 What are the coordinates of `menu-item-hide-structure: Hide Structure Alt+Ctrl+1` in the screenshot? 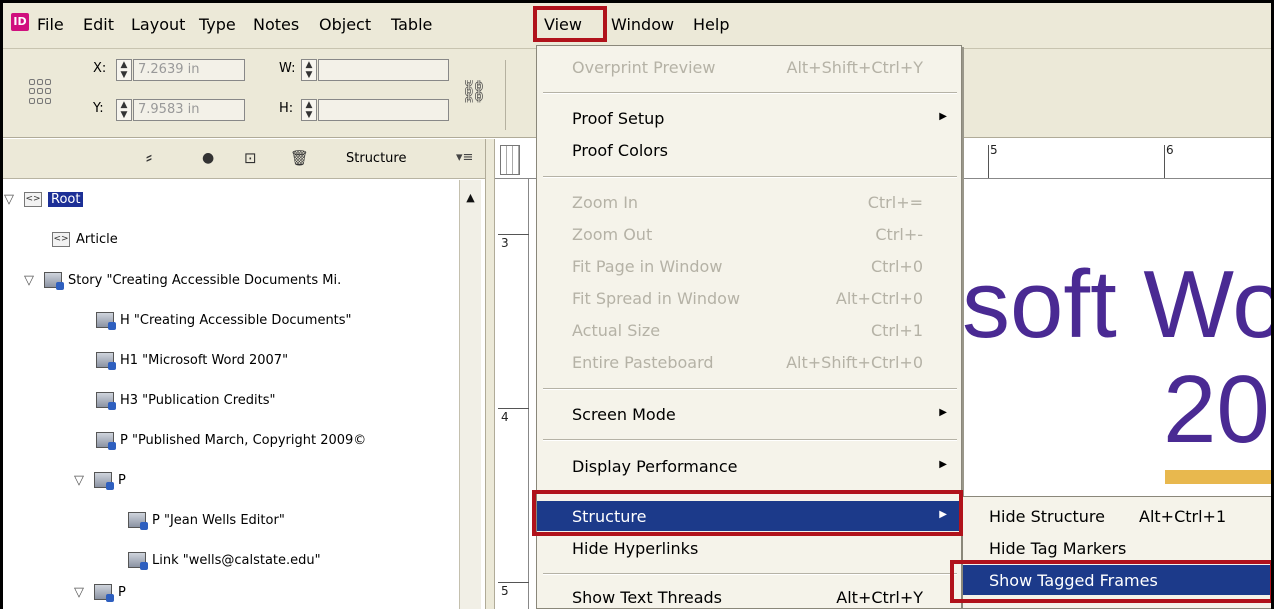 It's located at (1118, 516).